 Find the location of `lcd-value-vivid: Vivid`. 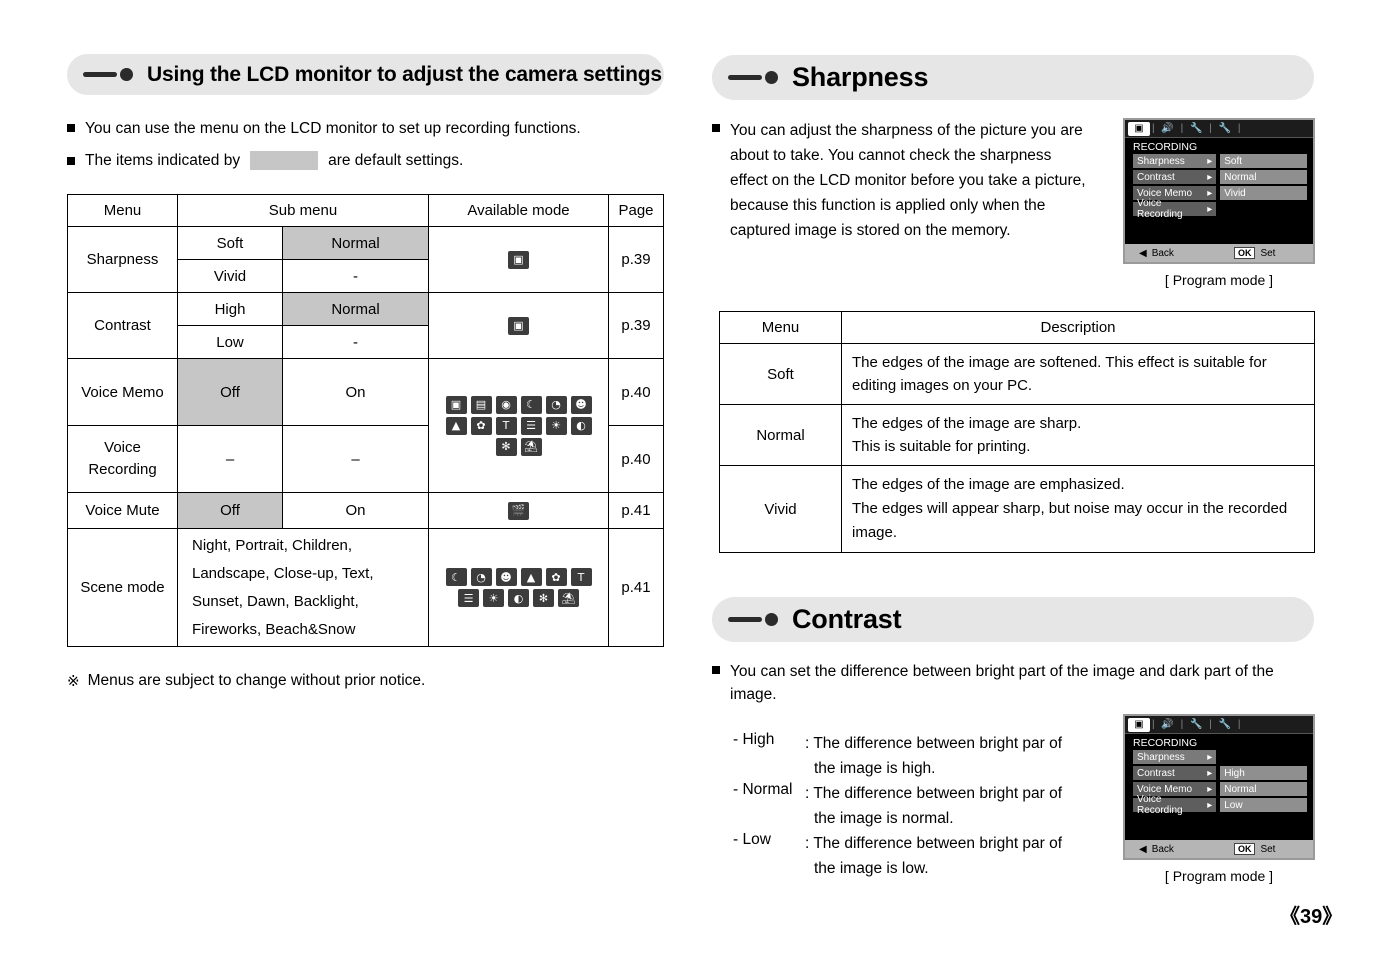

lcd-value-vivid: Vivid is located at coordinates (1263, 193).